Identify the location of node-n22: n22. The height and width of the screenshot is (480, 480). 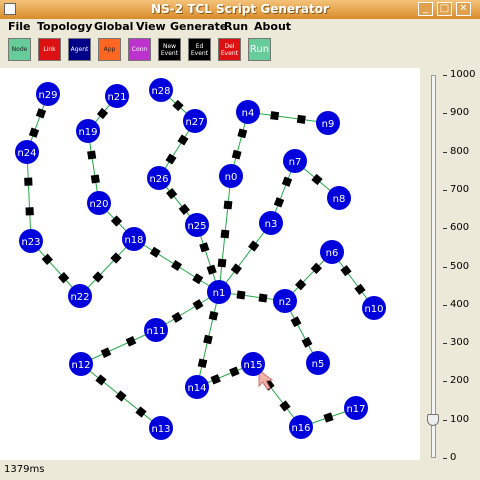
(80, 296).